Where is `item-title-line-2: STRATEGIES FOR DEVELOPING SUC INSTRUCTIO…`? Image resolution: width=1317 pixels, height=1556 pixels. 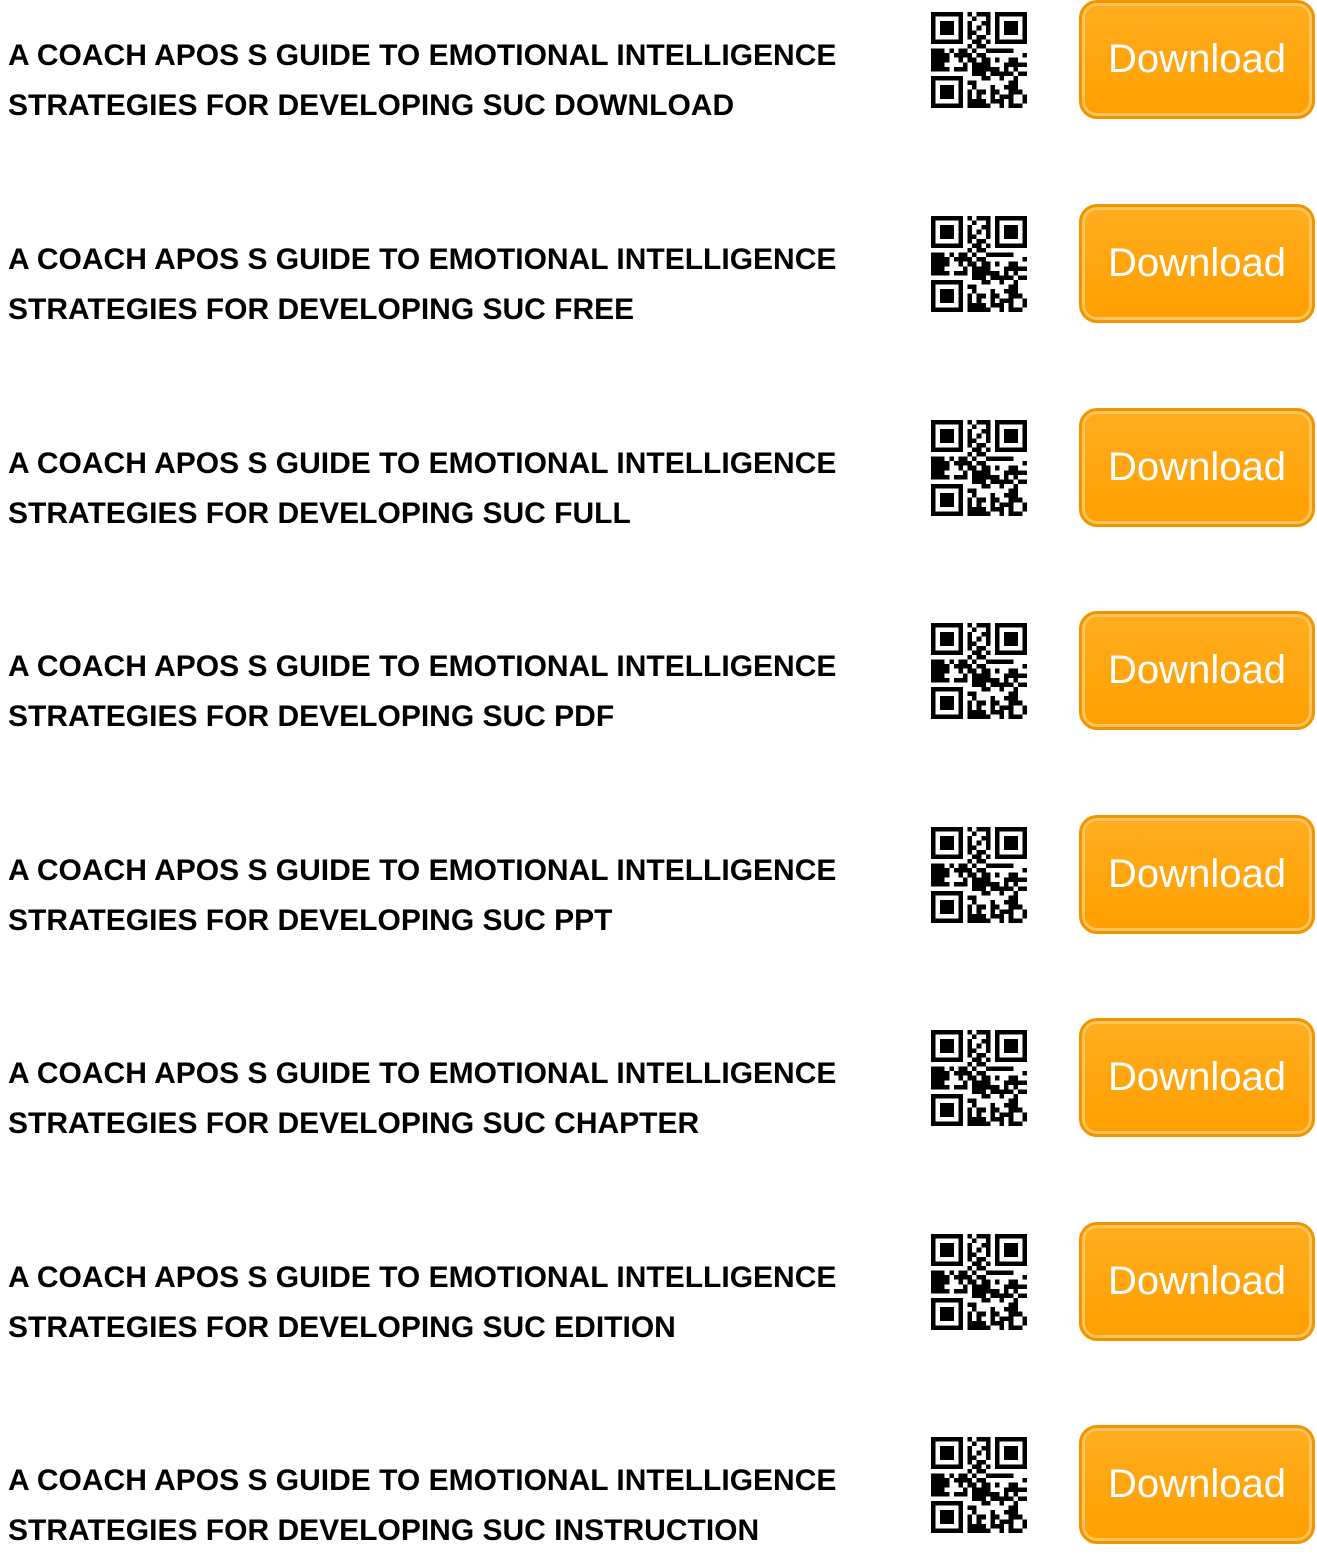 item-title-line-2: STRATEGIES FOR DEVELOPING SUC INSTRUCTIO… is located at coordinates (384, 1530).